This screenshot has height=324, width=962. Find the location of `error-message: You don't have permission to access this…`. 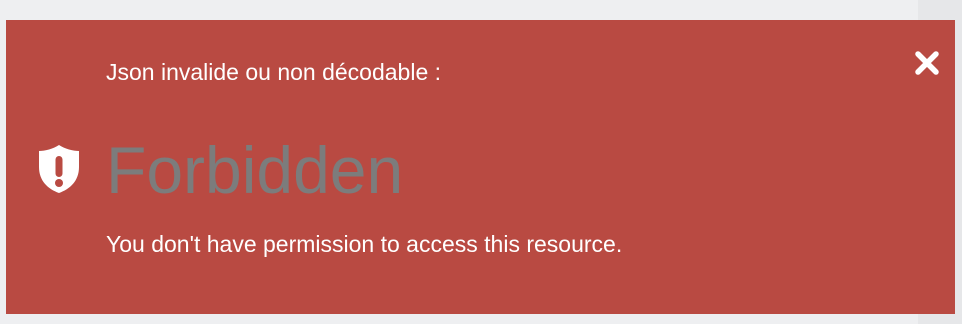

error-message: You don't have permission to access this… is located at coordinates (364, 244).